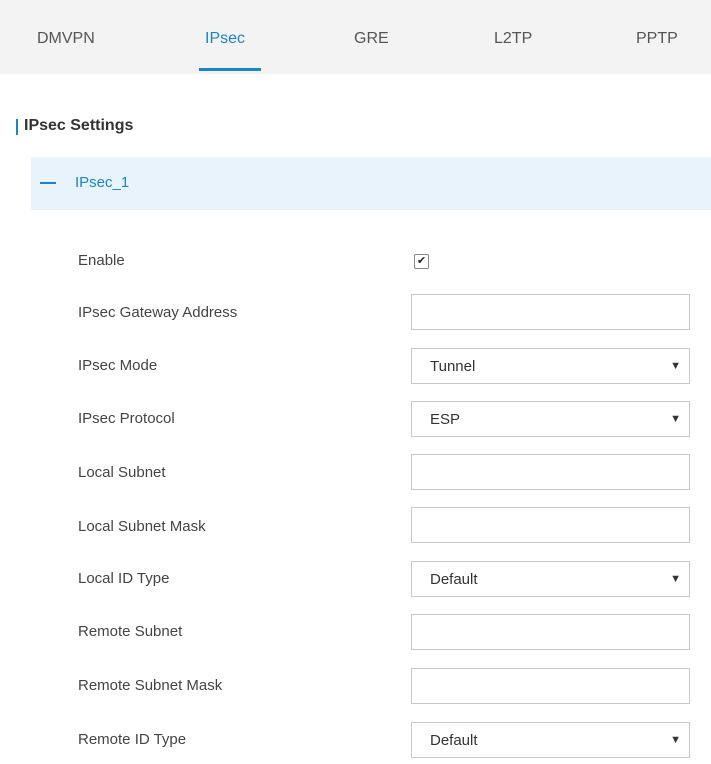 This screenshot has height=764, width=711. I want to click on checkmark-icon: ✔, so click(421, 261).